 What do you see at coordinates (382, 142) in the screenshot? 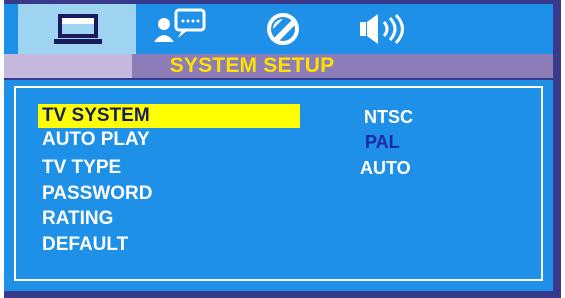
I see `option-pal: PAL` at bounding box center [382, 142].